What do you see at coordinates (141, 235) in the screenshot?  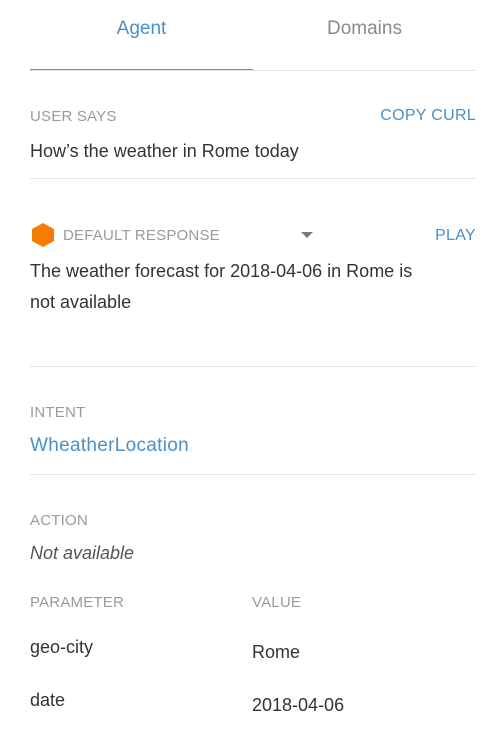 I see `default-response-label: DEFAULT RESPONSE` at bounding box center [141, 235].